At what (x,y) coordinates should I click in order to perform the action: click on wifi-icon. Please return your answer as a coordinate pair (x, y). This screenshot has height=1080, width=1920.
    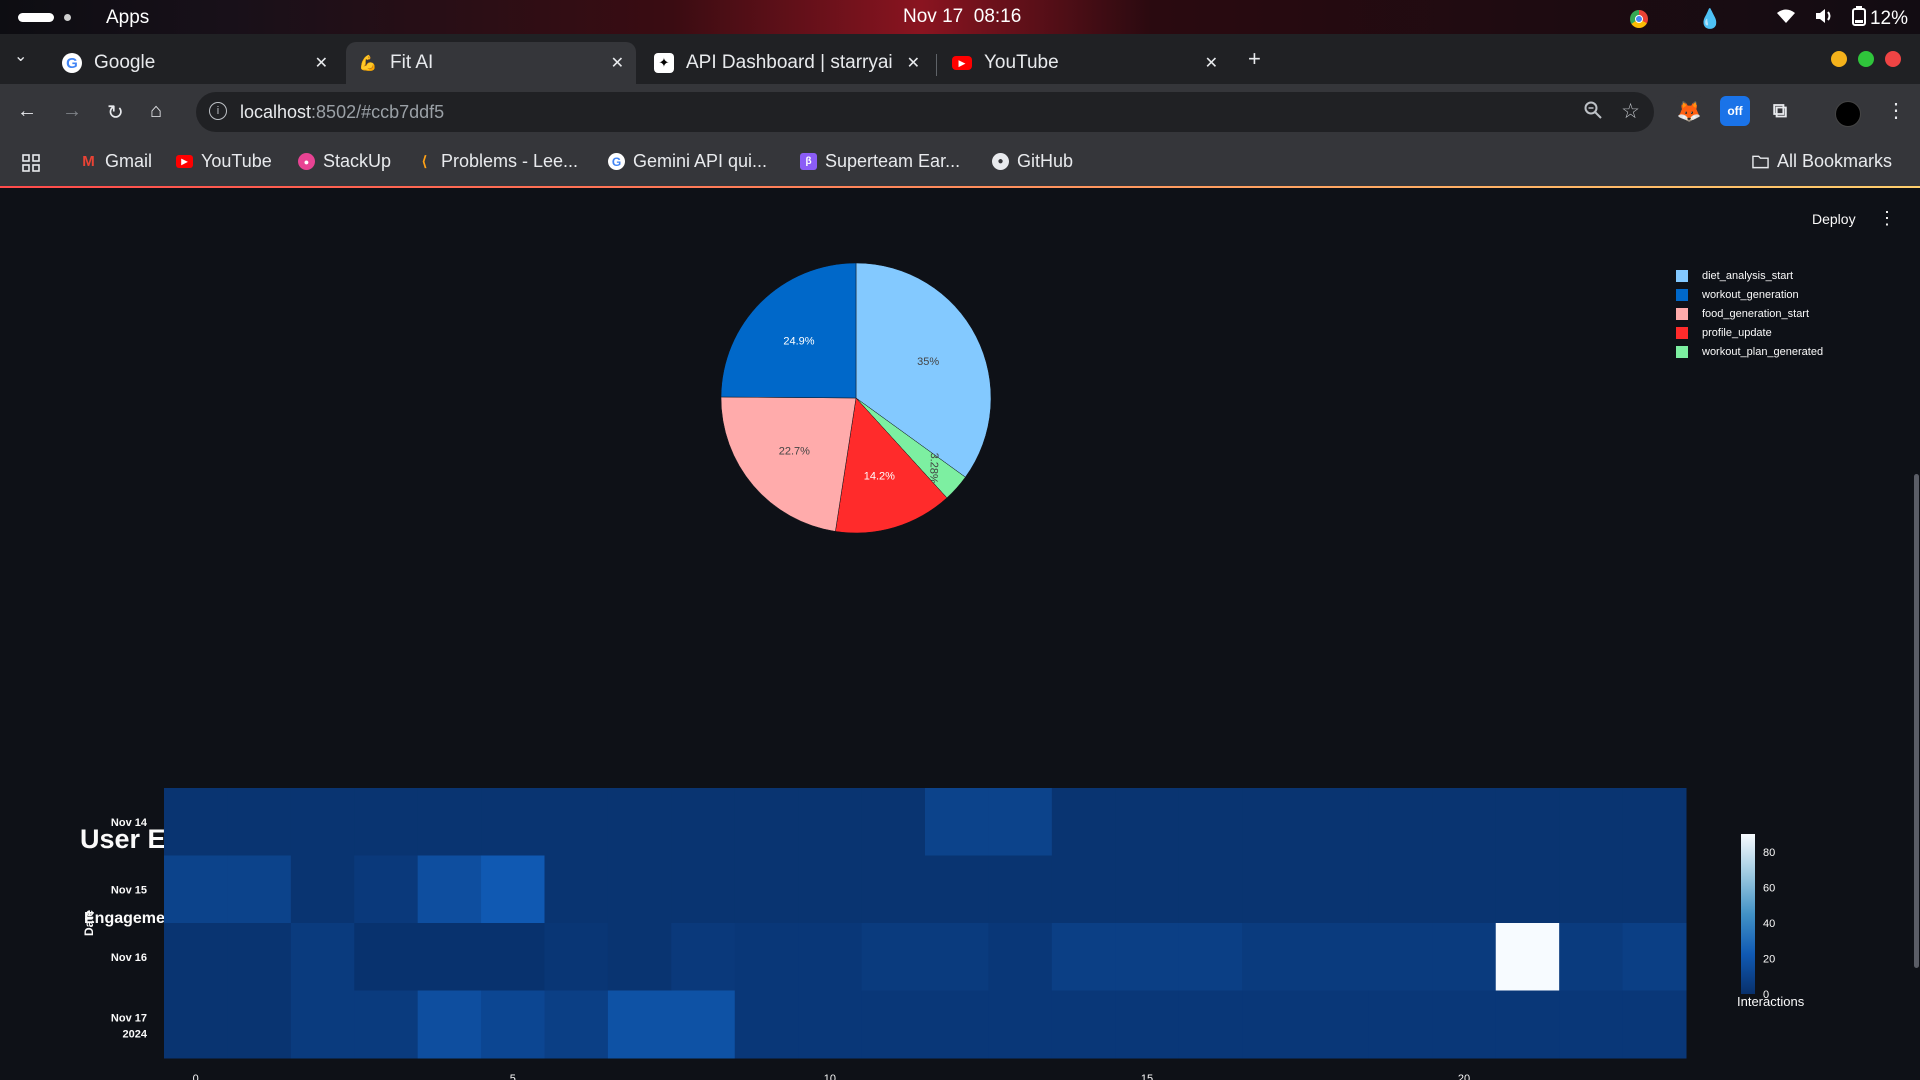
    Looking at the image, I should click on (1786, 19).